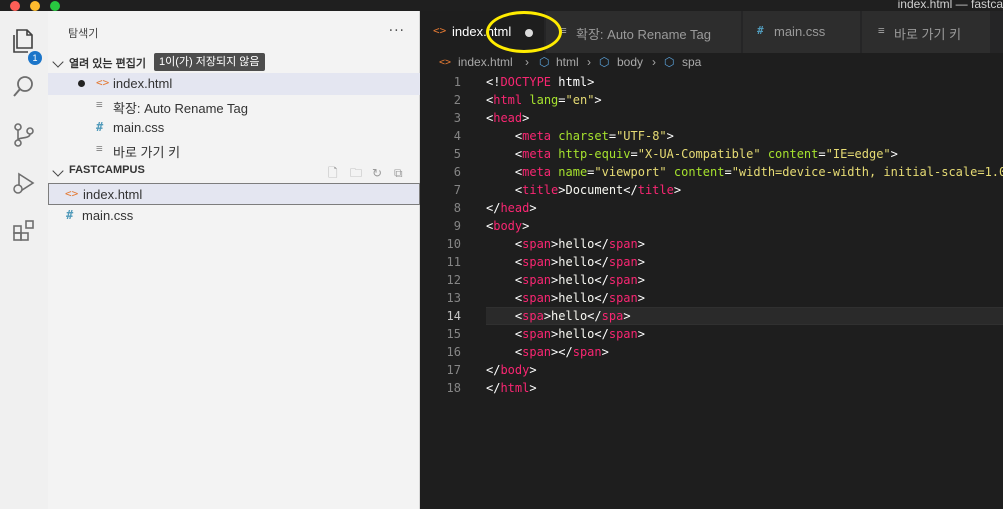  I want to click on code-line: 16 <span></span>, so click(712, 352).